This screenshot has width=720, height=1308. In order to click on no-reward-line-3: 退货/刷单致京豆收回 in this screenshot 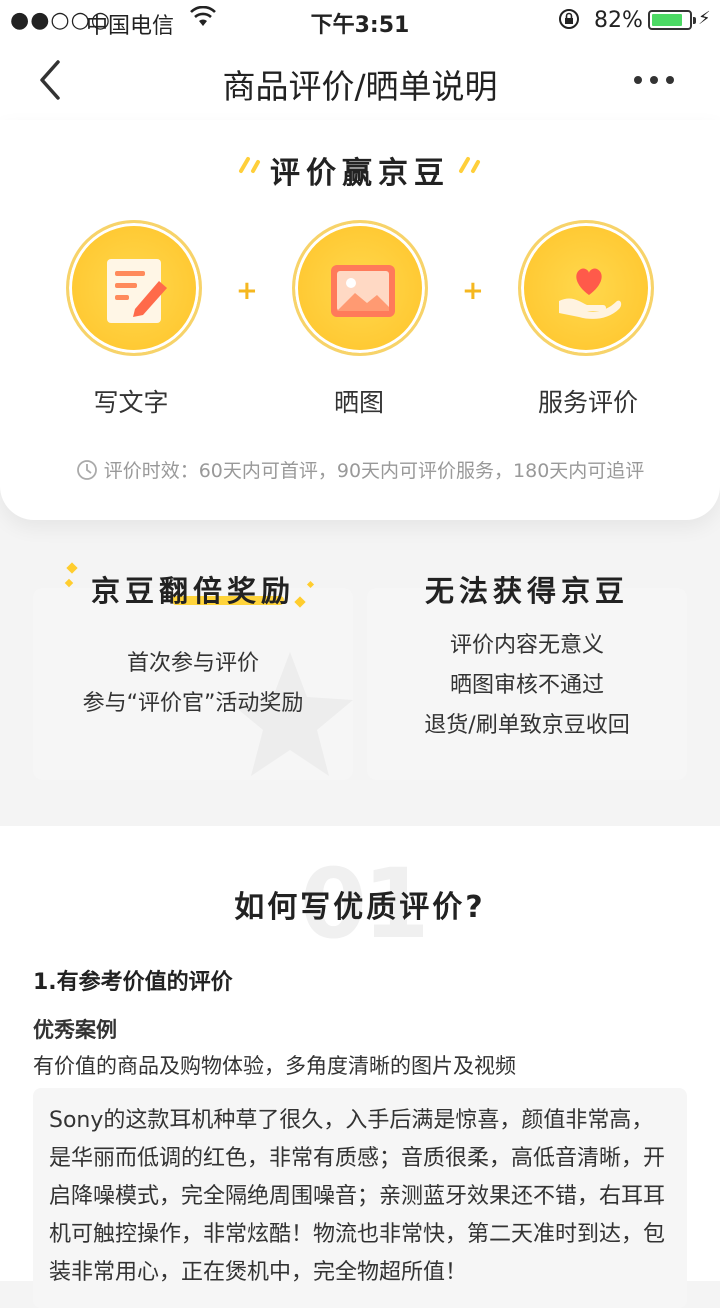, I will do `click(527, 725)`.